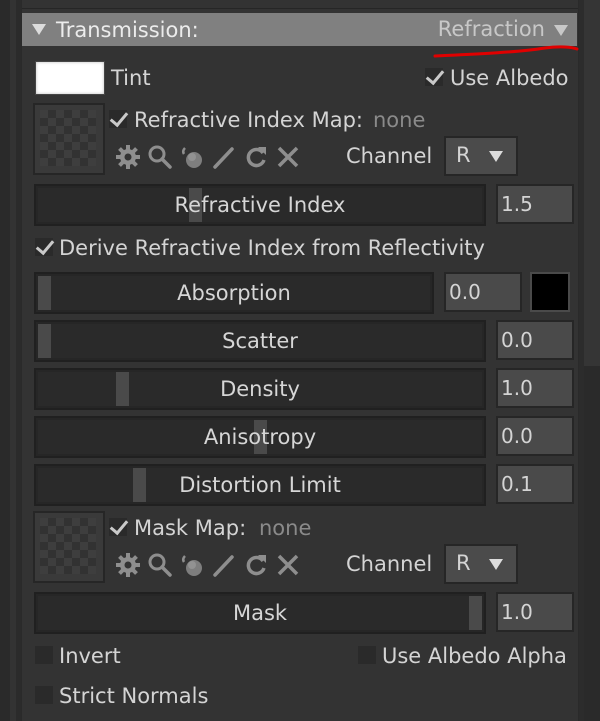  I want to click on refractive-index-slider: Refractive Index, so click(260, 205).